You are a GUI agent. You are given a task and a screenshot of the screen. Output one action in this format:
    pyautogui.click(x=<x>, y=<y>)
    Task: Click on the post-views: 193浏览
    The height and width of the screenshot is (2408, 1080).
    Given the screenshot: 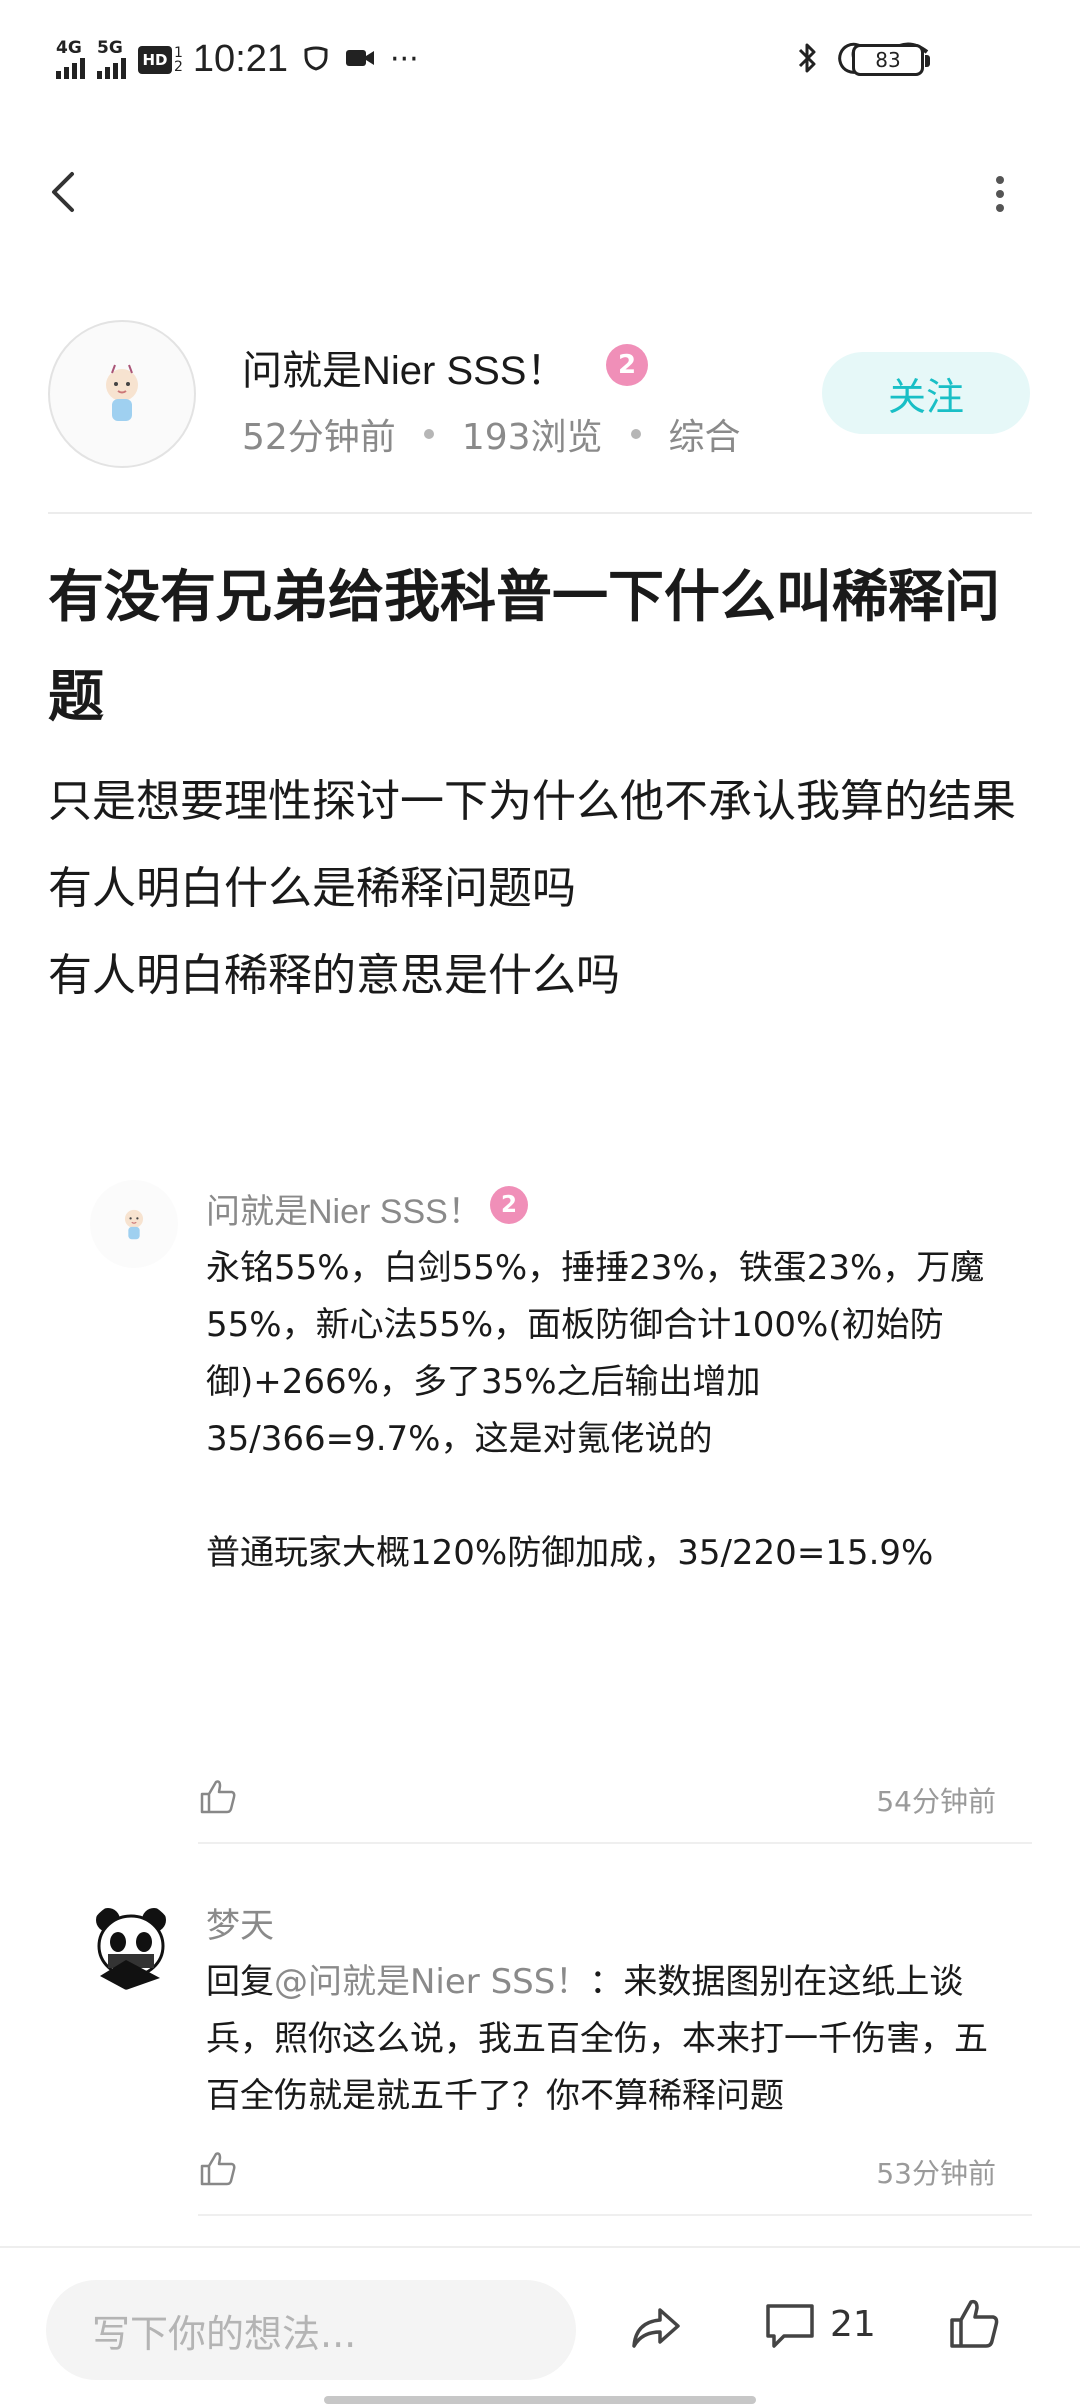 What is the action you would take?
    pyautogui.click(x=532, y=437)
    